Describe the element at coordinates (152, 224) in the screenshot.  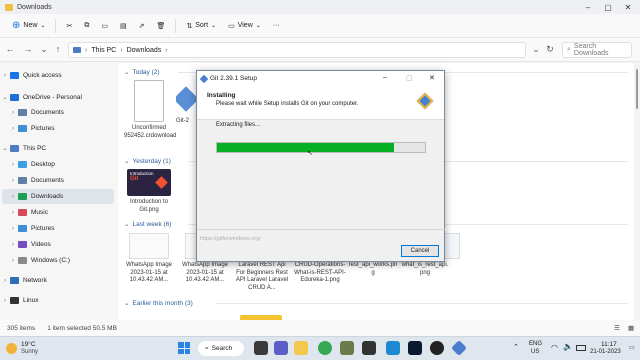
I see `group-label: Last week (6)` at that location.